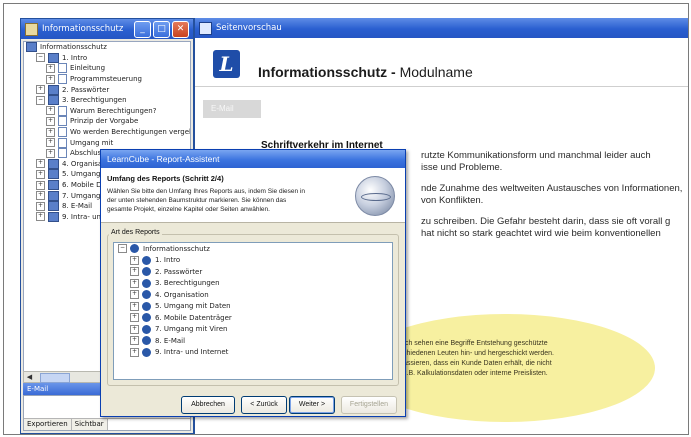 The height and width of the screenshot is (437, 691). What do you see at coordinates (89, 424) in the screenshot?
I see `column-visible: Sichtbar` at bounding box center [89, 424].